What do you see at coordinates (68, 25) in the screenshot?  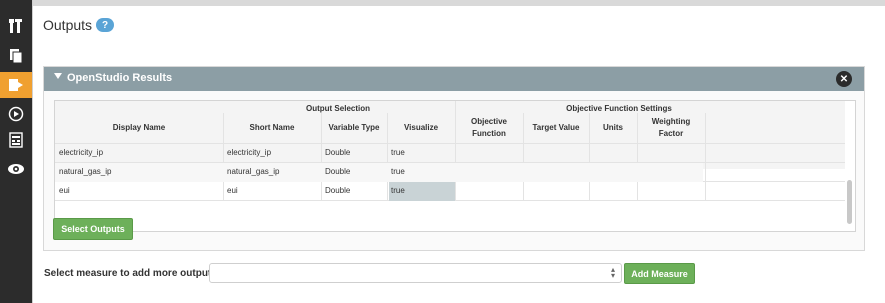 I see `page-title: Outputs` at bounding box center [68, 25].